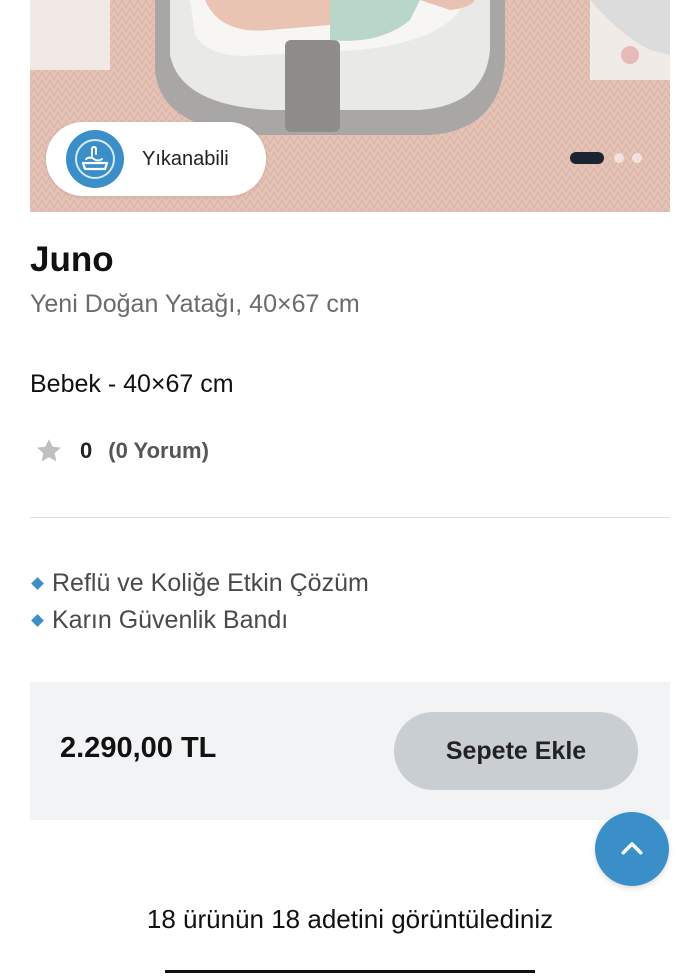 The height and width of the screenshot is (980, 700). What do you see at coordinates (350, 919) in the screenshot?
I see `results-count-text: 18 ürünün 18 adetini görüntülediniz` at bounding box center [350, 919].